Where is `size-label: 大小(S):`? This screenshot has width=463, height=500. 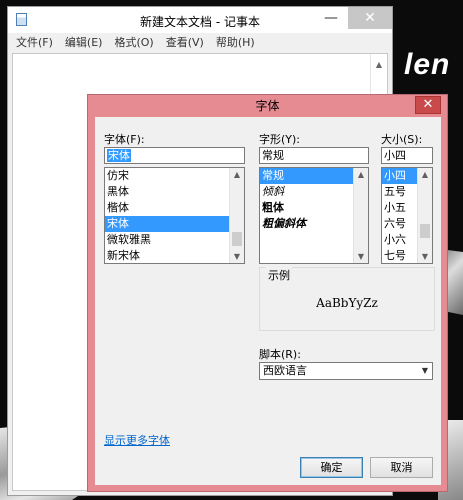
size-label: 大小(S): is located at coordinates (402, 139).